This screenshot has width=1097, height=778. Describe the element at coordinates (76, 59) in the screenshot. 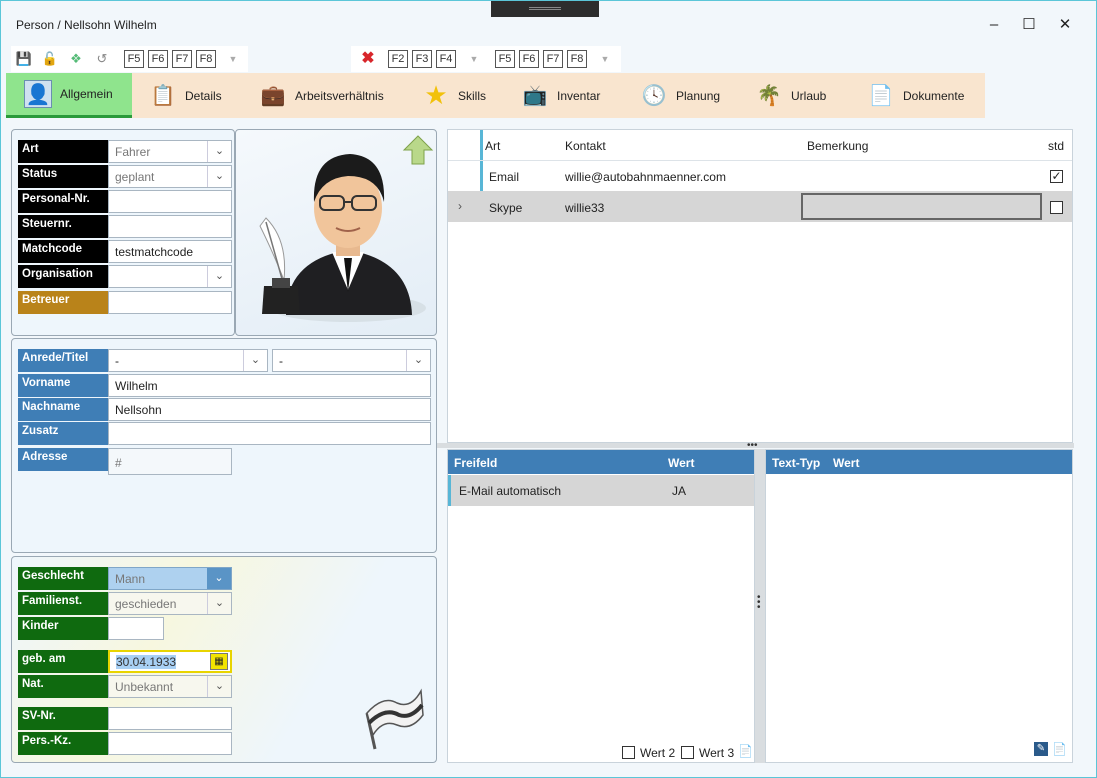

I see `tool-icon: ❖` at that location.